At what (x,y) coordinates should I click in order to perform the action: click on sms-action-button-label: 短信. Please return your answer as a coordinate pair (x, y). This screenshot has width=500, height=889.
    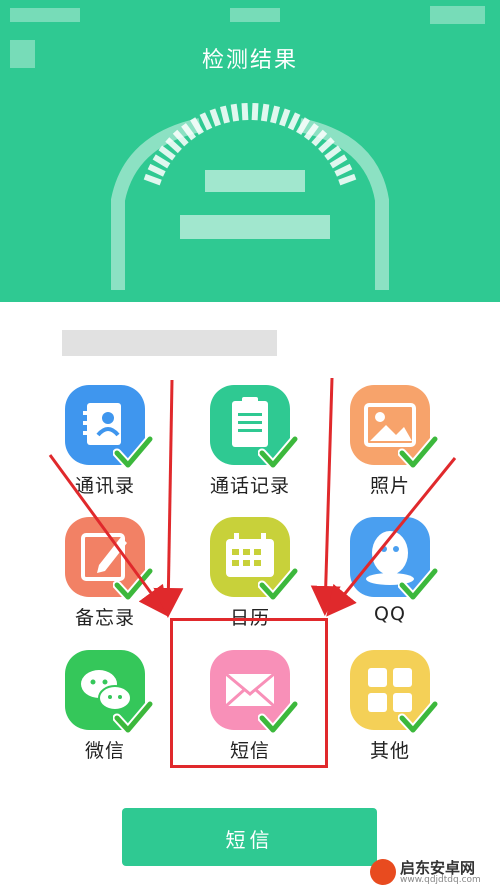
    Looking at the image, I should click on (249, 840).